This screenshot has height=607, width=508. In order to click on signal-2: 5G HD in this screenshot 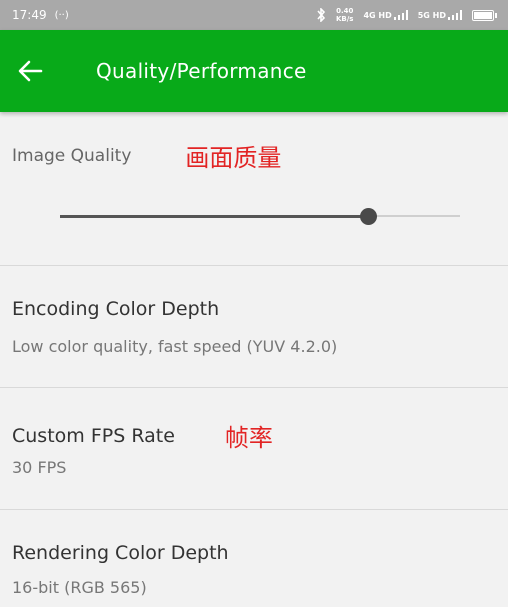, I will do `click(440, 15)`.